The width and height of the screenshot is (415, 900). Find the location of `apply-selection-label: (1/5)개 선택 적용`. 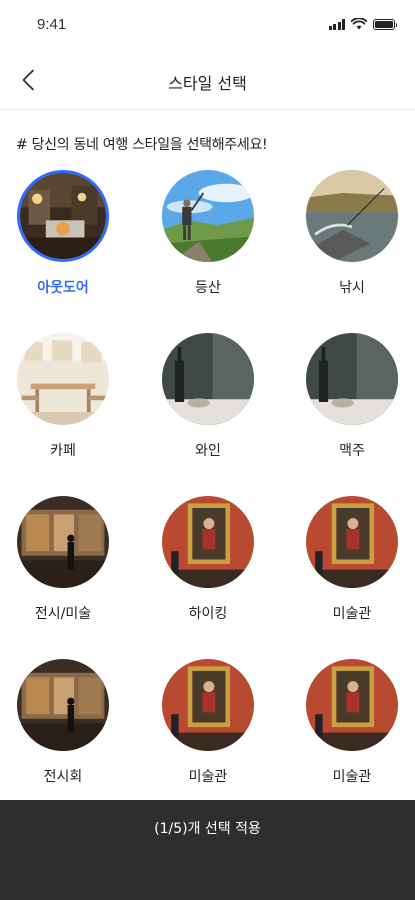

apply-selection-label: (1/5)개 선택 적용 is located at coordinates (207, 829).